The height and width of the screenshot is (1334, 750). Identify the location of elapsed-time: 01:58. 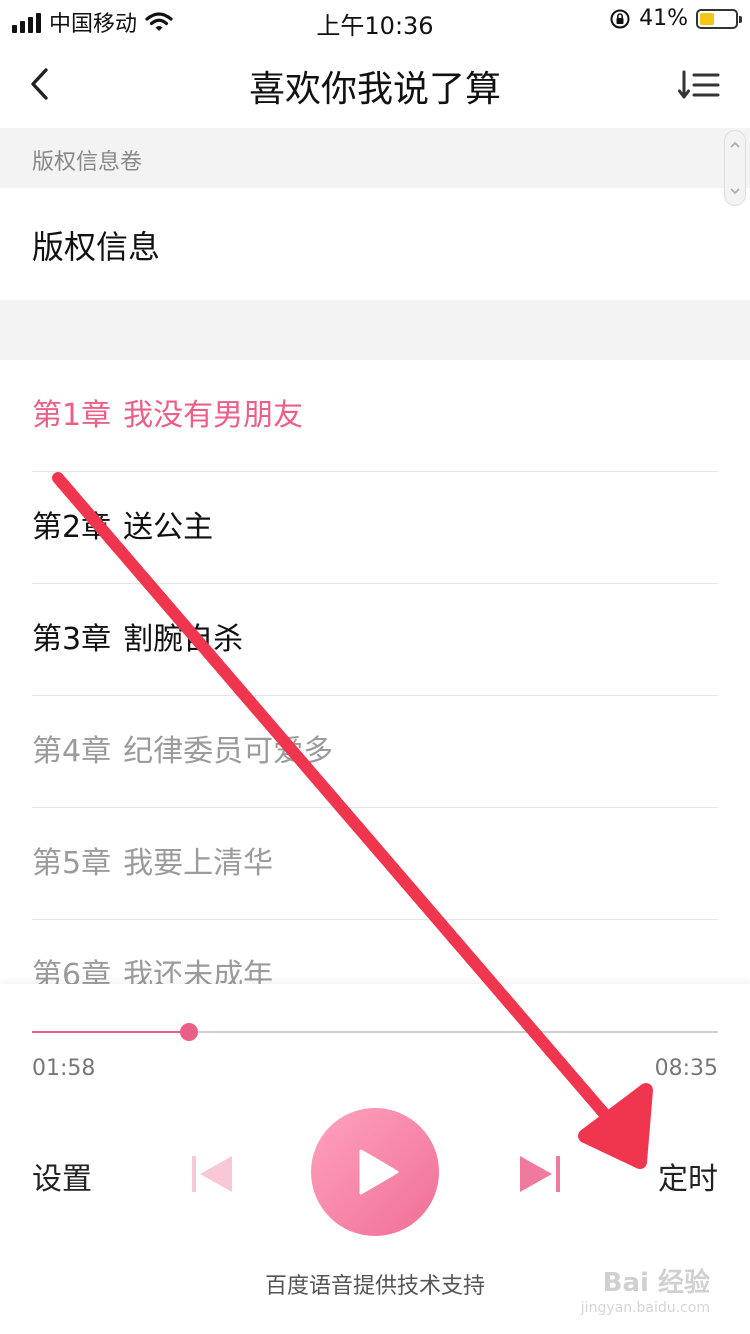
(64, 1068).